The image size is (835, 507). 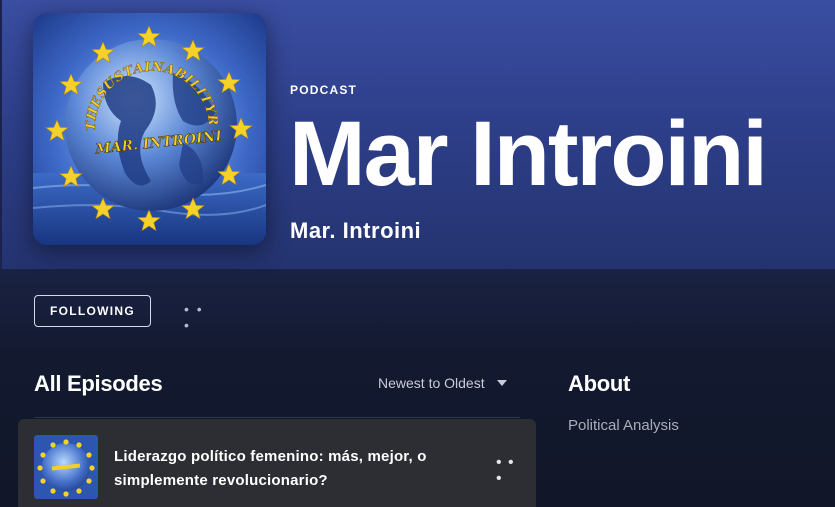 I want to click on content-type-label: PODCAST, so click(x=324, y=90).